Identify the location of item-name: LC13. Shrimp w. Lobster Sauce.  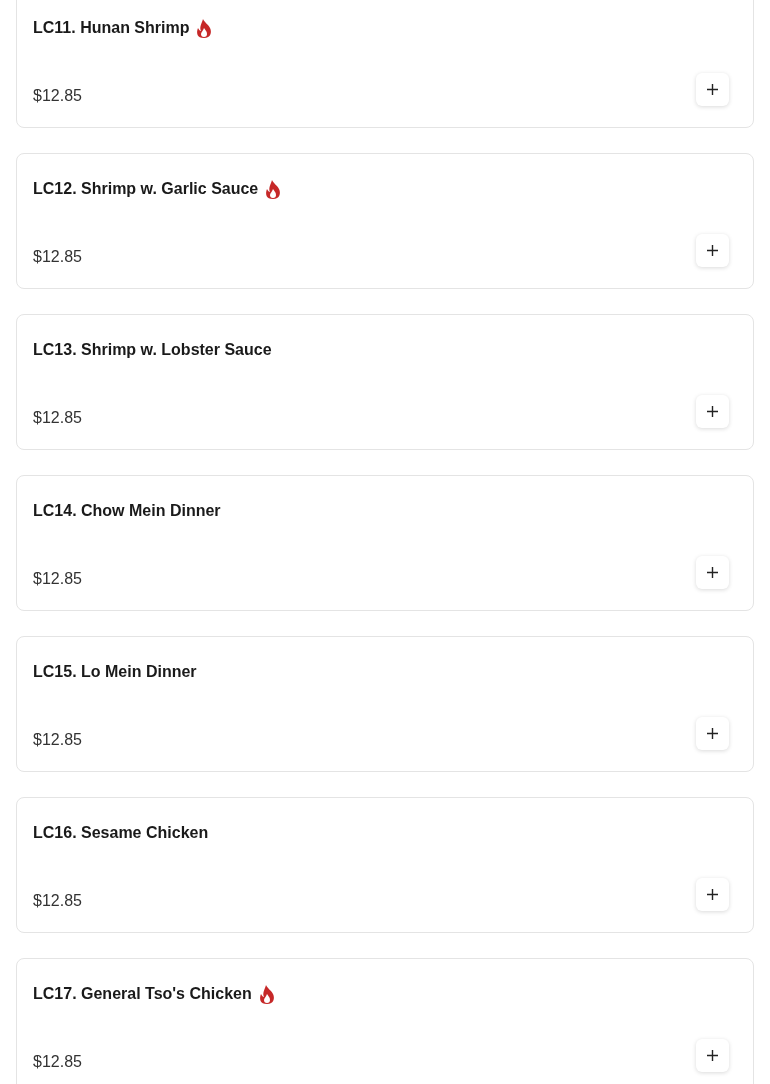
(152, 350).